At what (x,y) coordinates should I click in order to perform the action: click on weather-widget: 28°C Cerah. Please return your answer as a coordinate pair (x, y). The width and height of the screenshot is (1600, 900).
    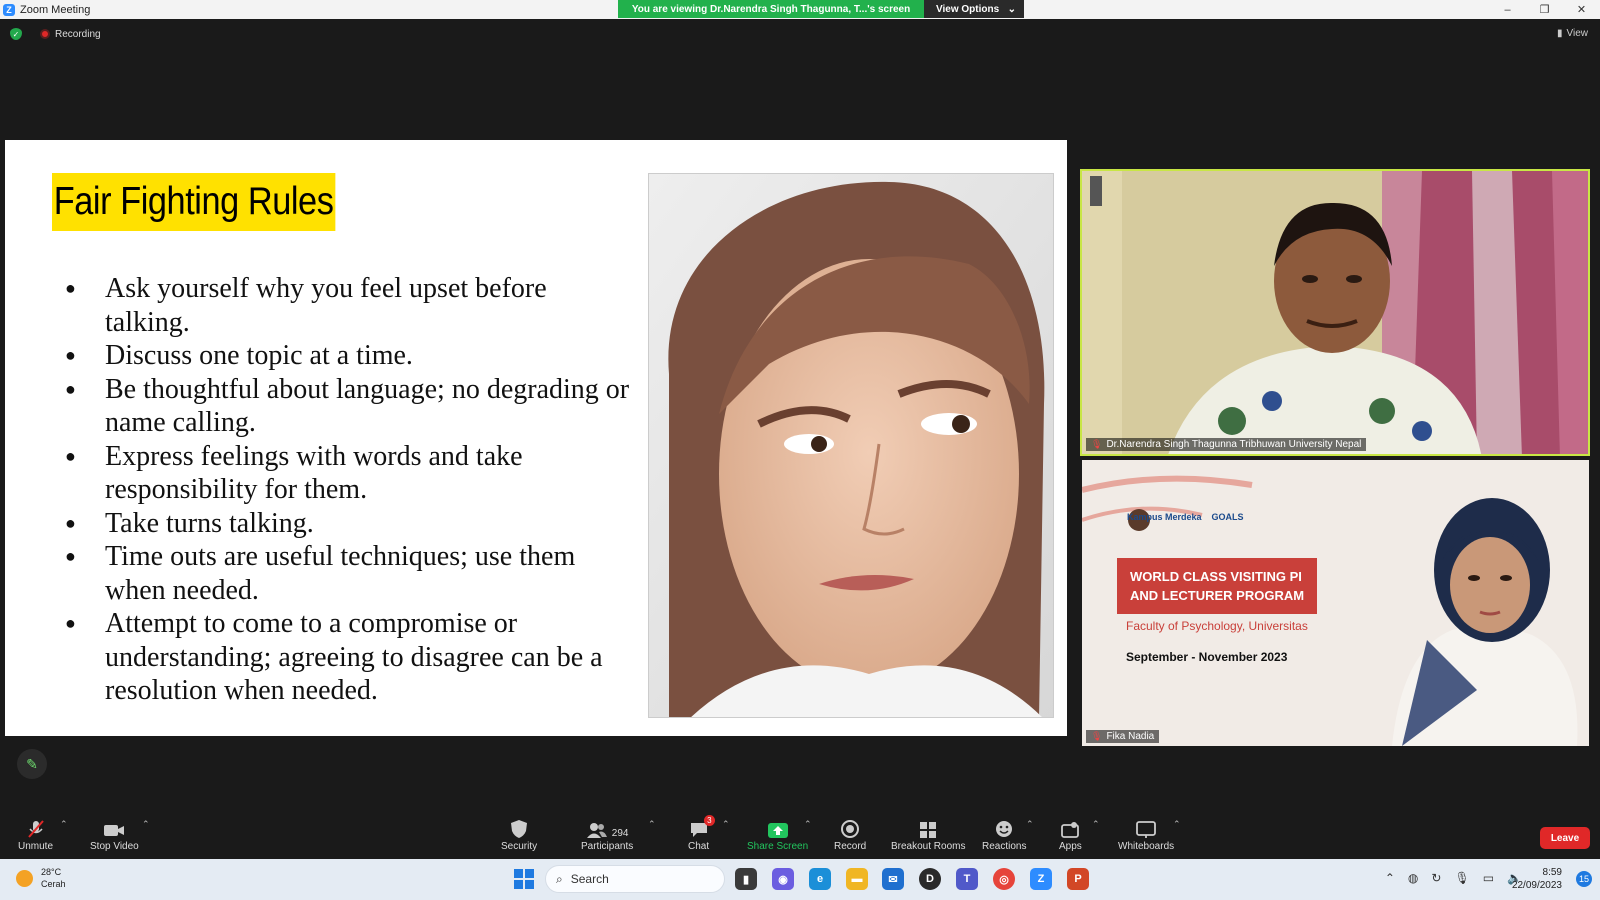
    Looking at the image, I should click on (41, 878).